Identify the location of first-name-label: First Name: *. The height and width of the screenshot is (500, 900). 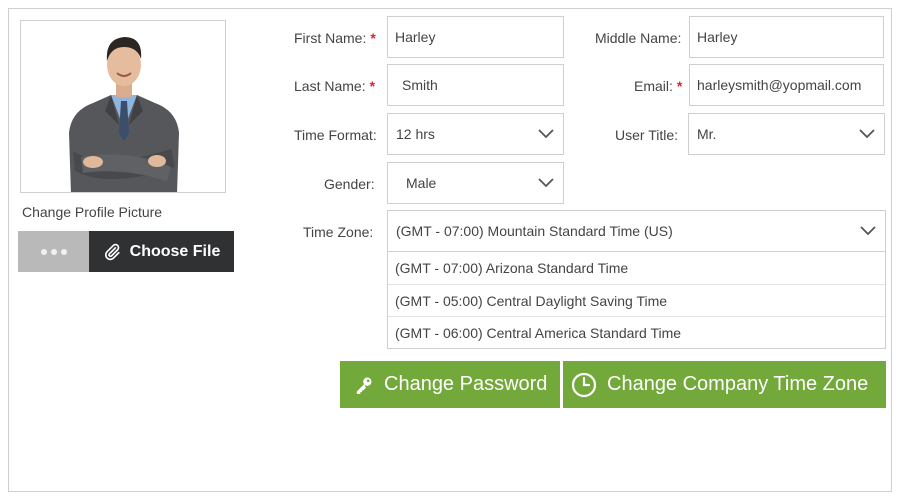
(335, 38).